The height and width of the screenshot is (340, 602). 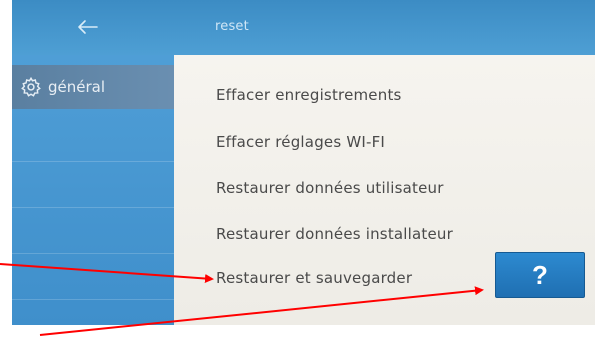 What do you see at coordinates (31, 86) in the screenshot?
I see `gear-icon` at bounding box center [31, 86].